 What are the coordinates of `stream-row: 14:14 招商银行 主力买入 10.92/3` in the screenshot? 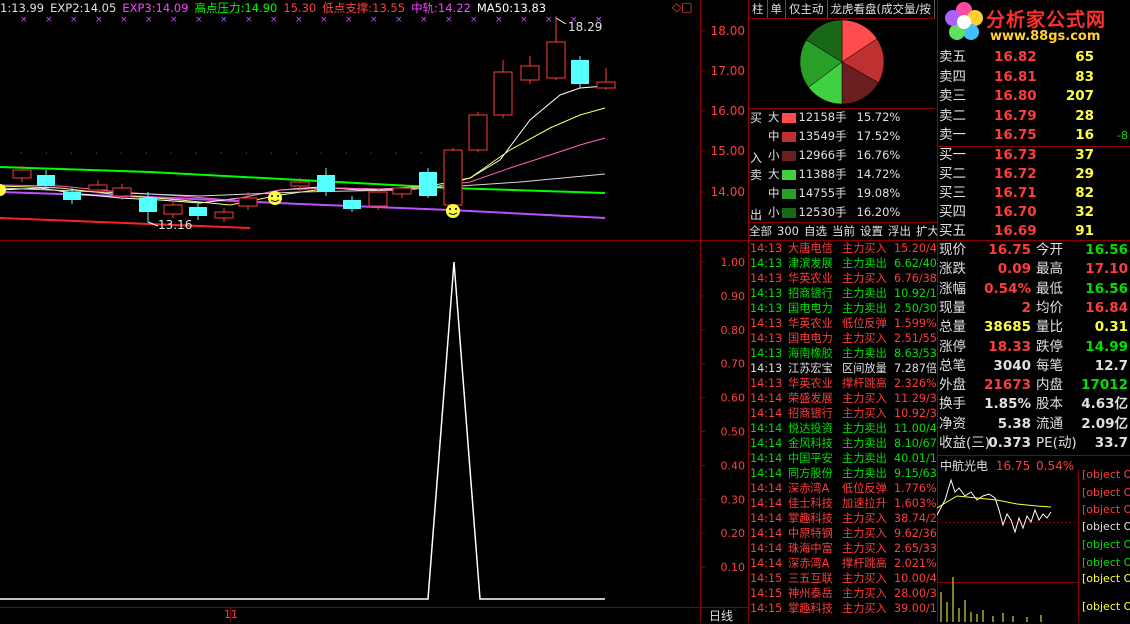 It's located at (843, 413).